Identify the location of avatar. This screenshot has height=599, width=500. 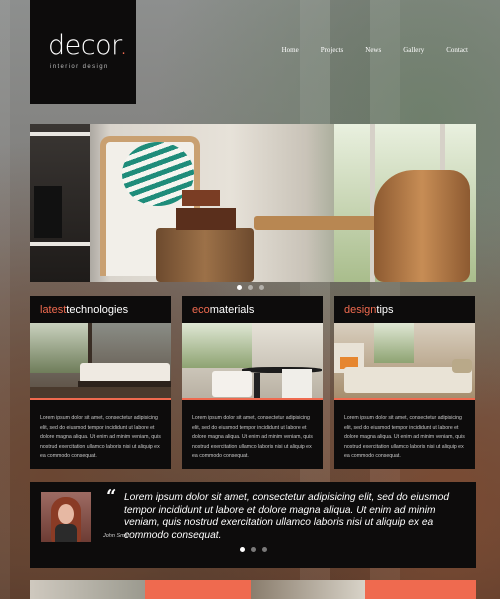
(66, 517).